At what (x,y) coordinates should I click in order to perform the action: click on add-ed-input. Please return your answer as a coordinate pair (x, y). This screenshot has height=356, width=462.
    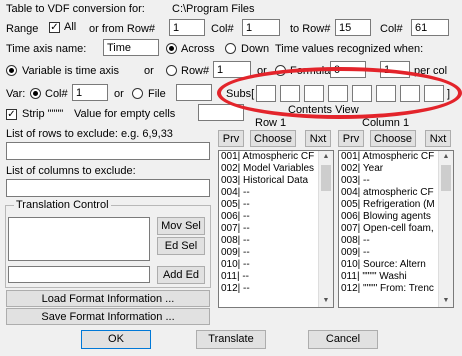
    Looking at the image, I should click on (79, 274).